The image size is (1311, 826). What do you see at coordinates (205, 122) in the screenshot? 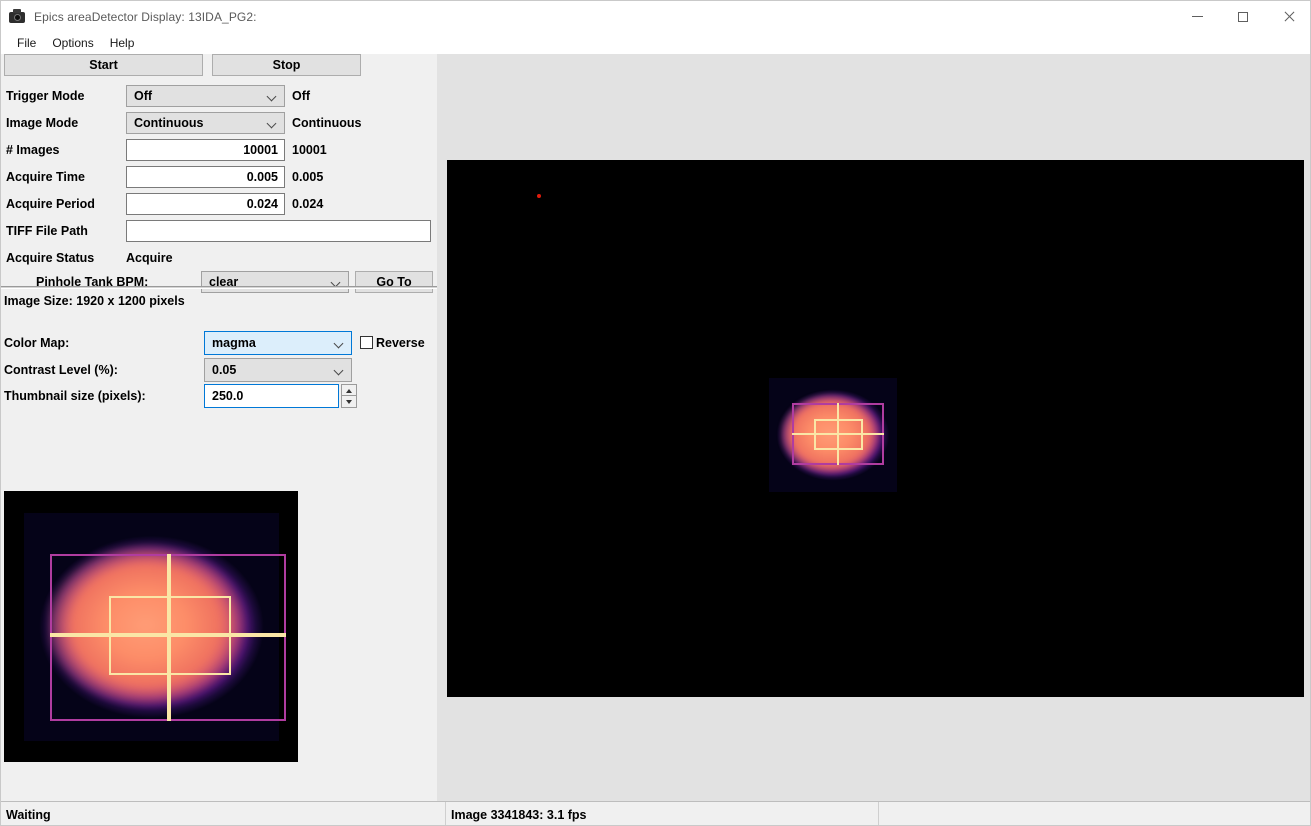
I see `image-mode-combo: Continuous` at bounding box center [205, 122].